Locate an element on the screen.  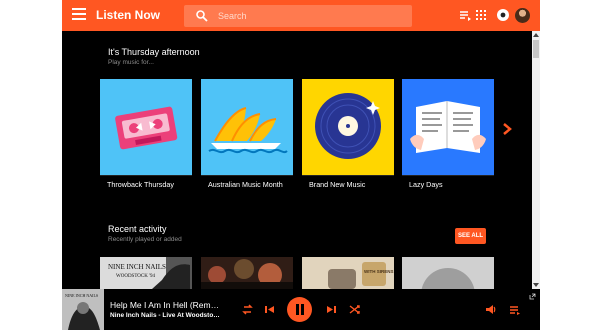
playlist-icon is located at coordinates (514, 309).